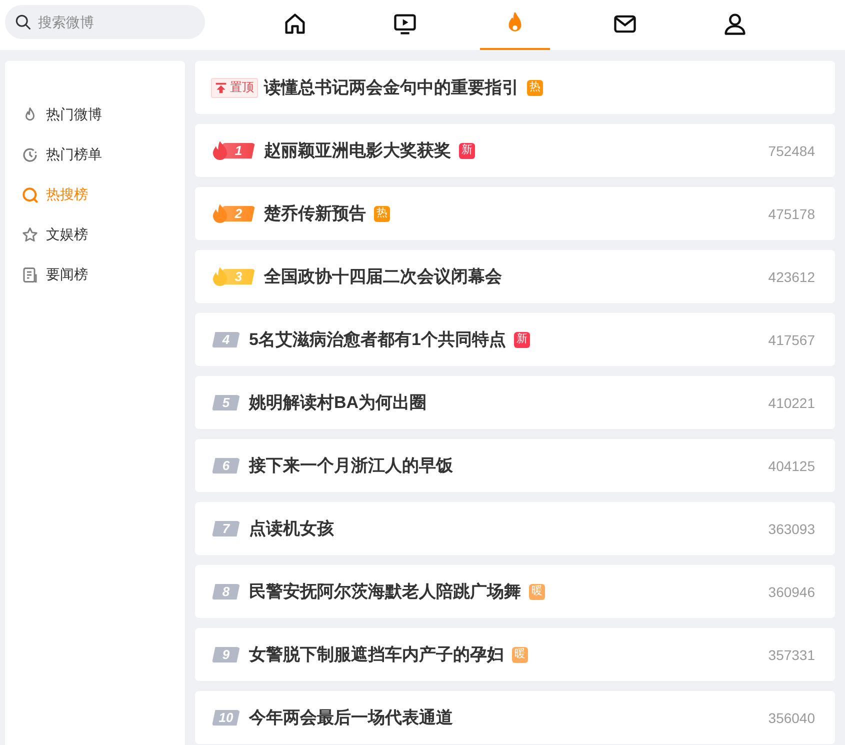 This screenshot has height=745, width=845. I want to click on hot-search-row: 2 楚乔传新预告 热 475178, so click(515, 213).